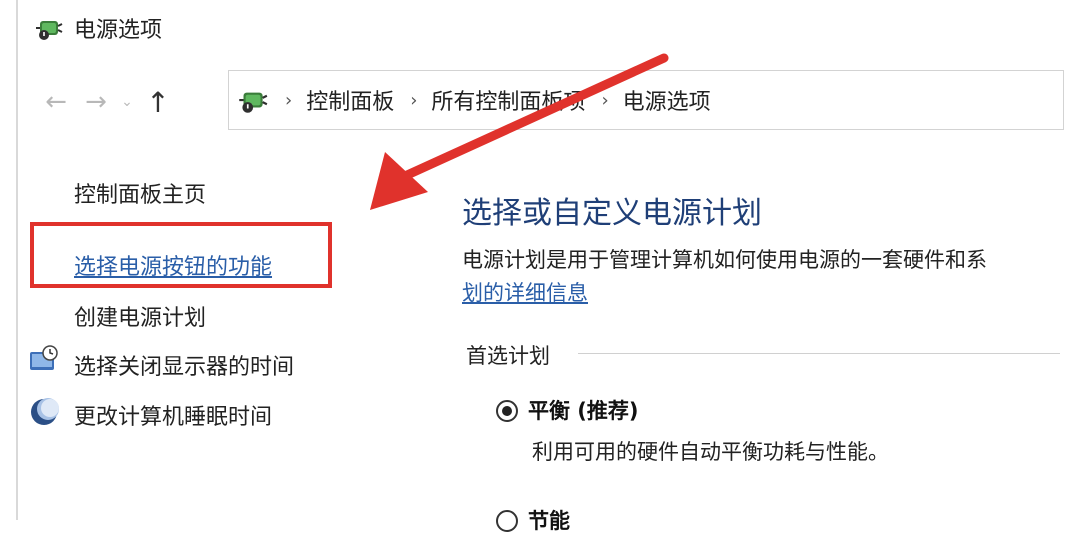 Image resolution: width=1080 pixels, height=535 pixels. Describe the element at coordinates (45, 411) in the screenshot. I see `moon-icon` at that location.